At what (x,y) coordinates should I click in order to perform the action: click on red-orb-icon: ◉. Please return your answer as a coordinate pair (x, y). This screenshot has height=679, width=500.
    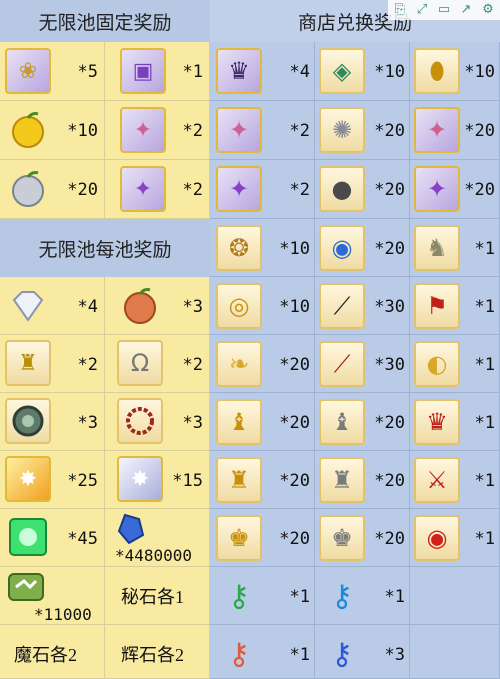
    Looking at the image, I should click on (437, 538).